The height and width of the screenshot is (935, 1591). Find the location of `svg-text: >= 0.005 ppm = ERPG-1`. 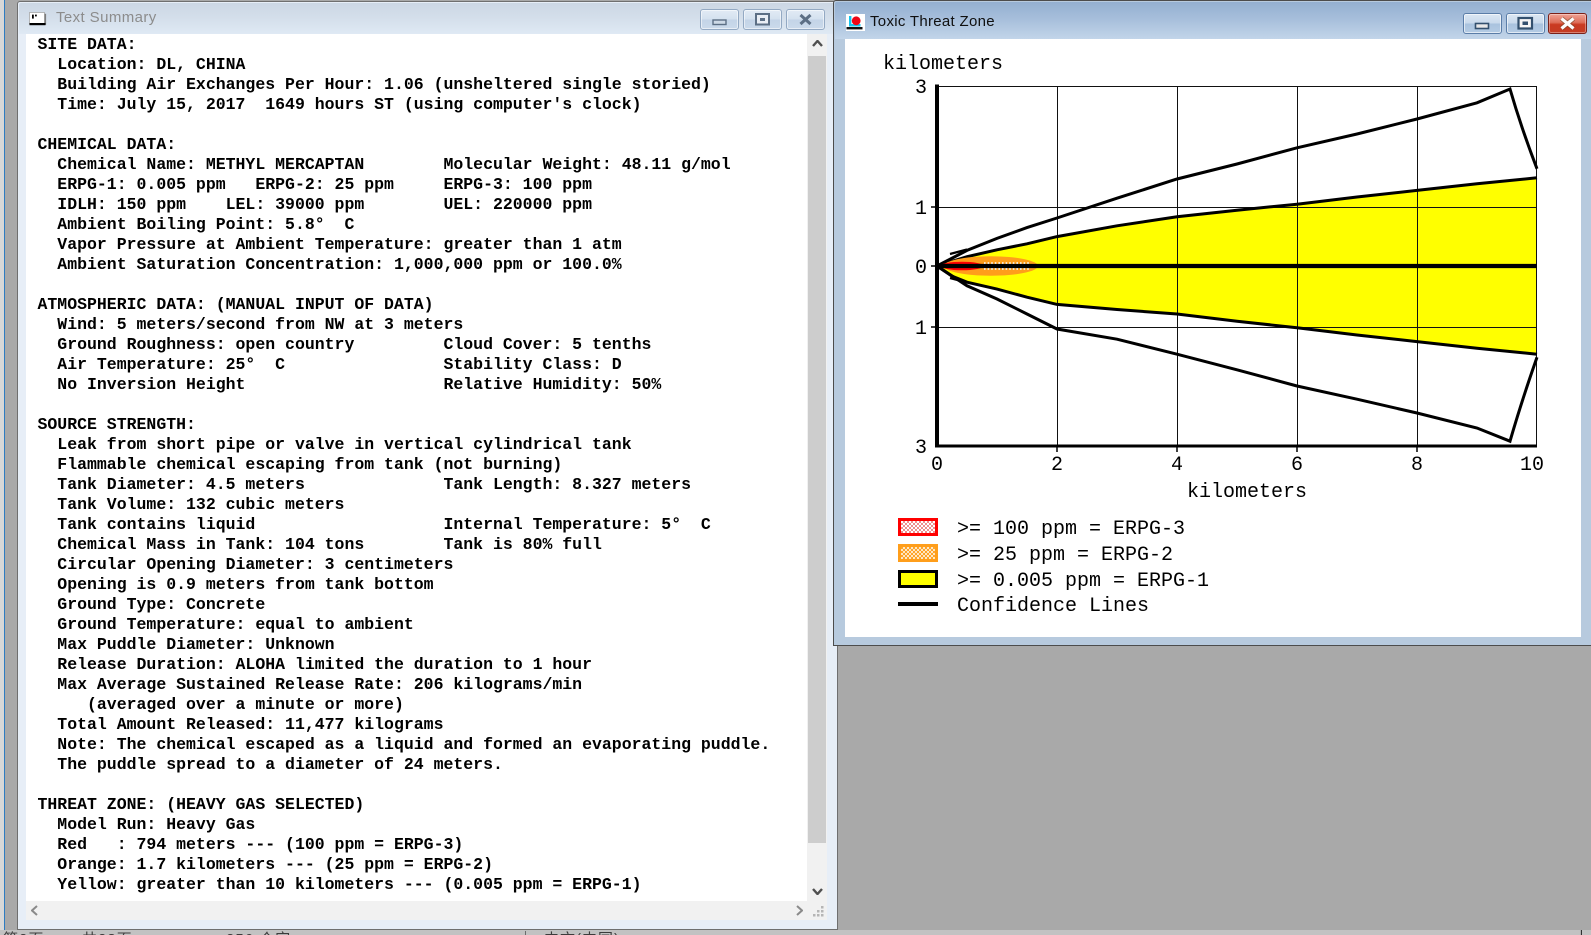

svg-text: >= 0.005 ppm = ERPG-1 is located at coordinates (1083, 581).